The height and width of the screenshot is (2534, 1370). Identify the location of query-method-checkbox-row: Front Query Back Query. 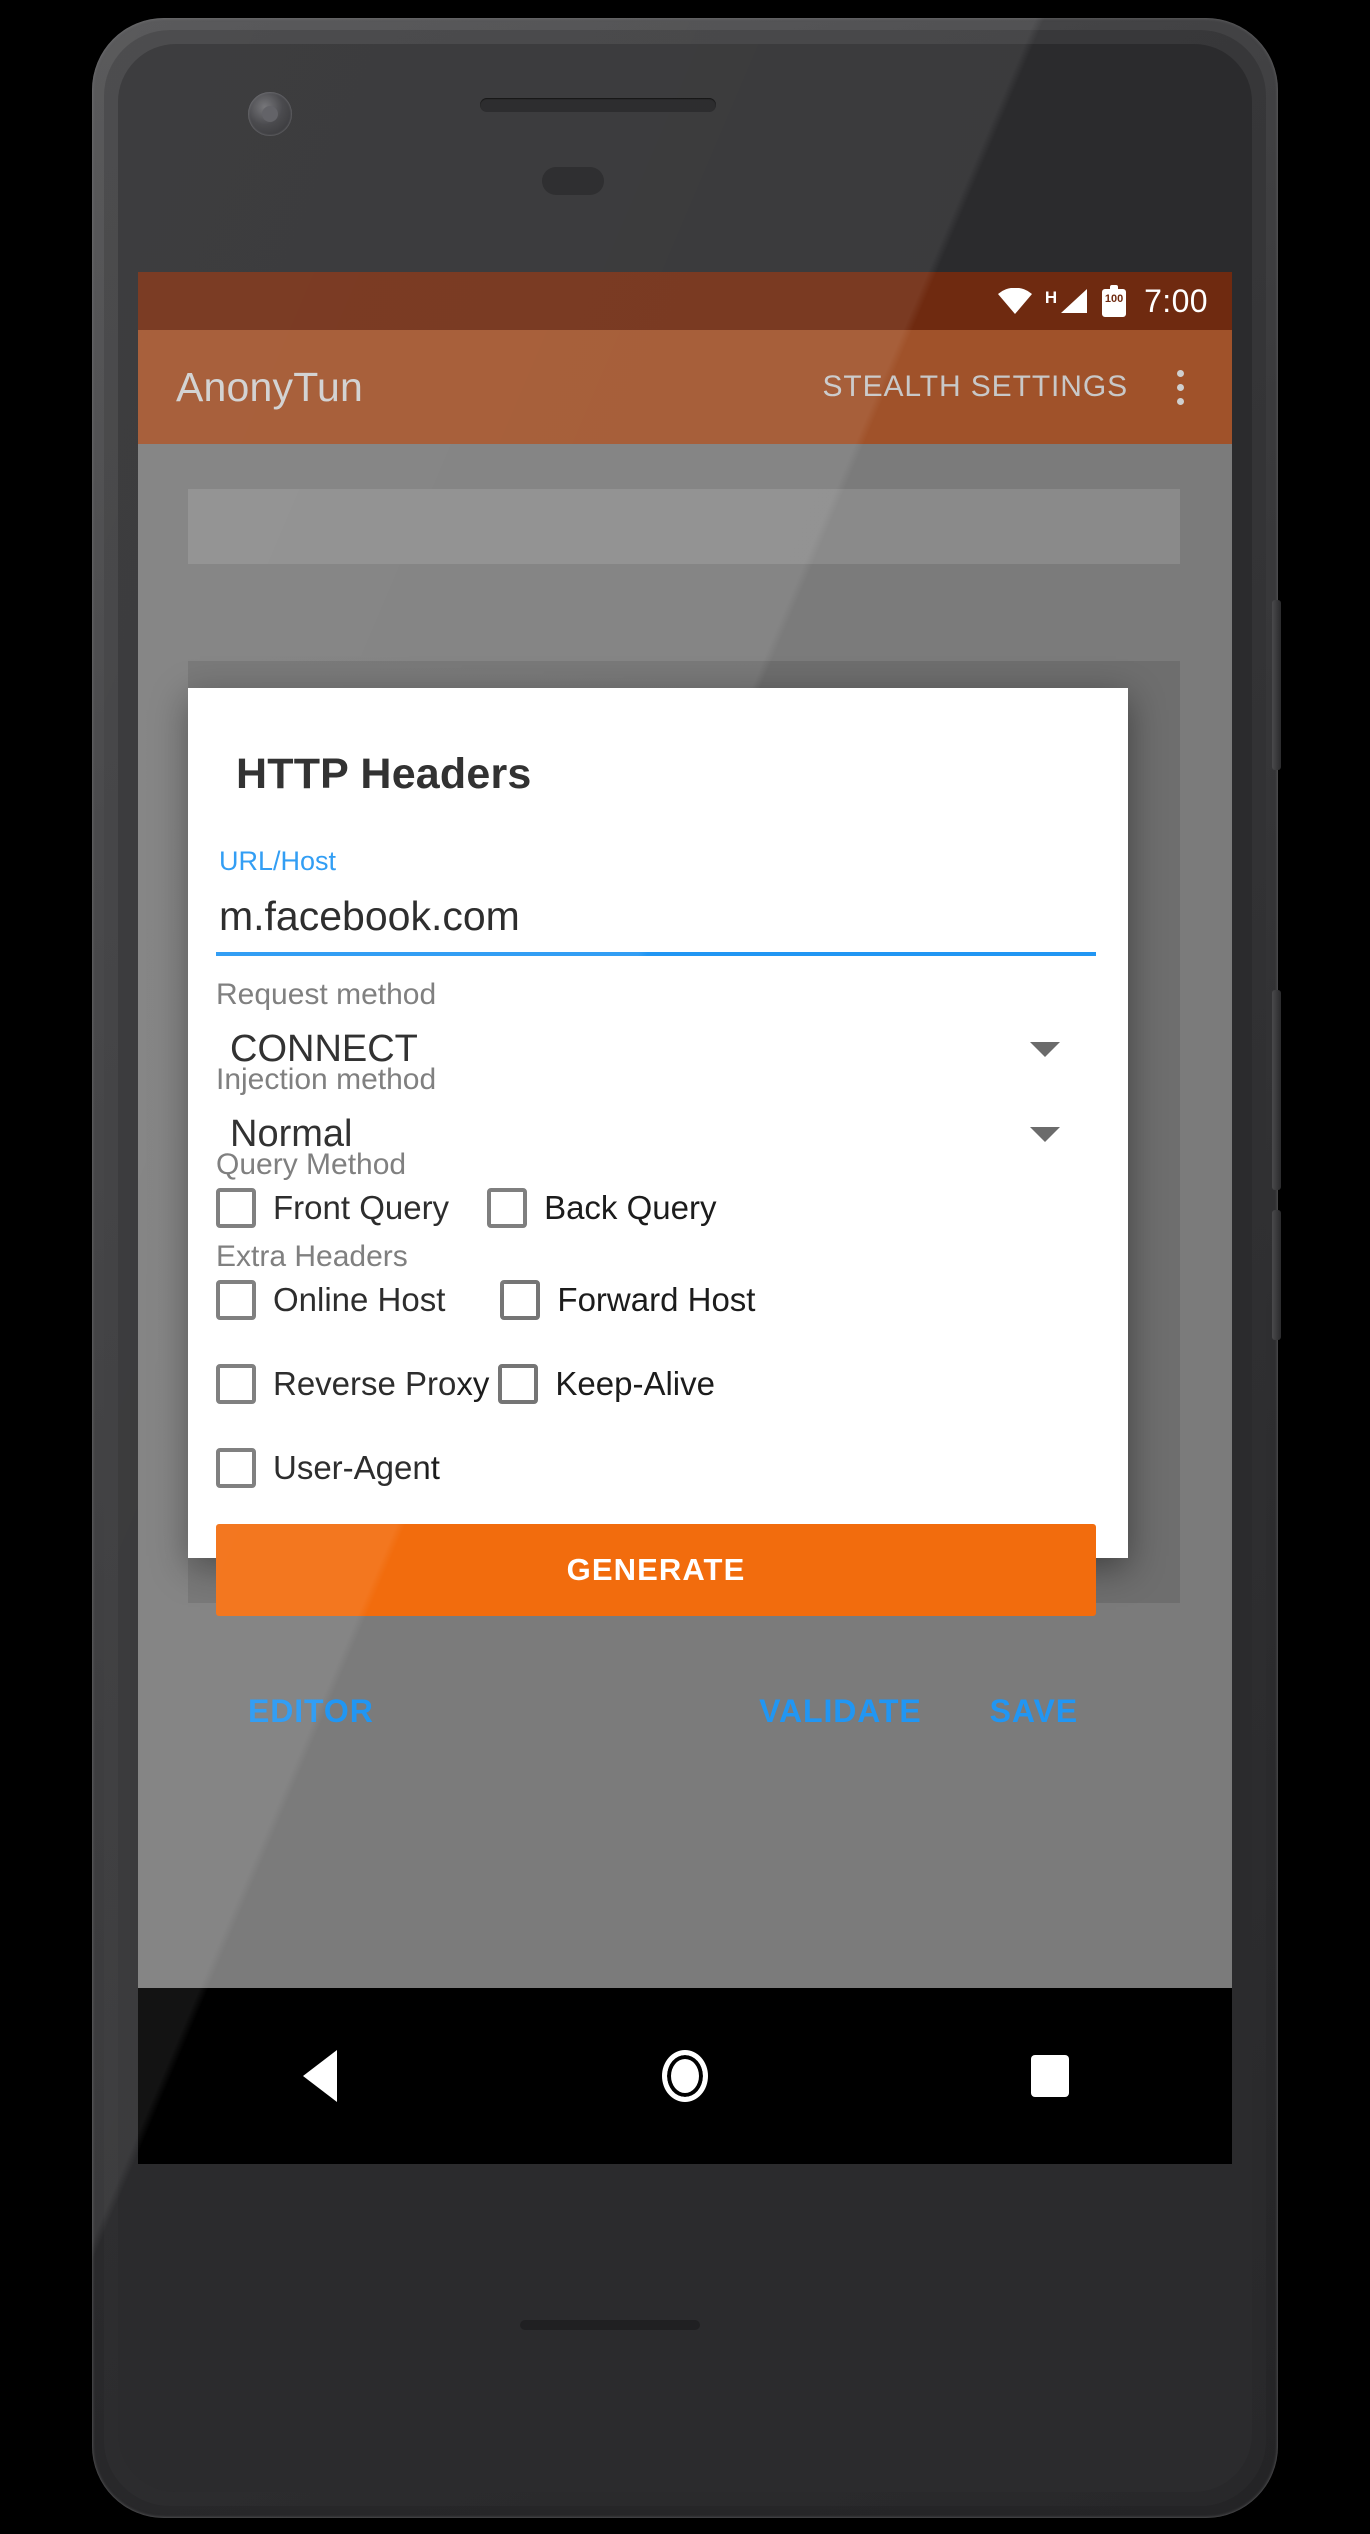
(656, 1208).